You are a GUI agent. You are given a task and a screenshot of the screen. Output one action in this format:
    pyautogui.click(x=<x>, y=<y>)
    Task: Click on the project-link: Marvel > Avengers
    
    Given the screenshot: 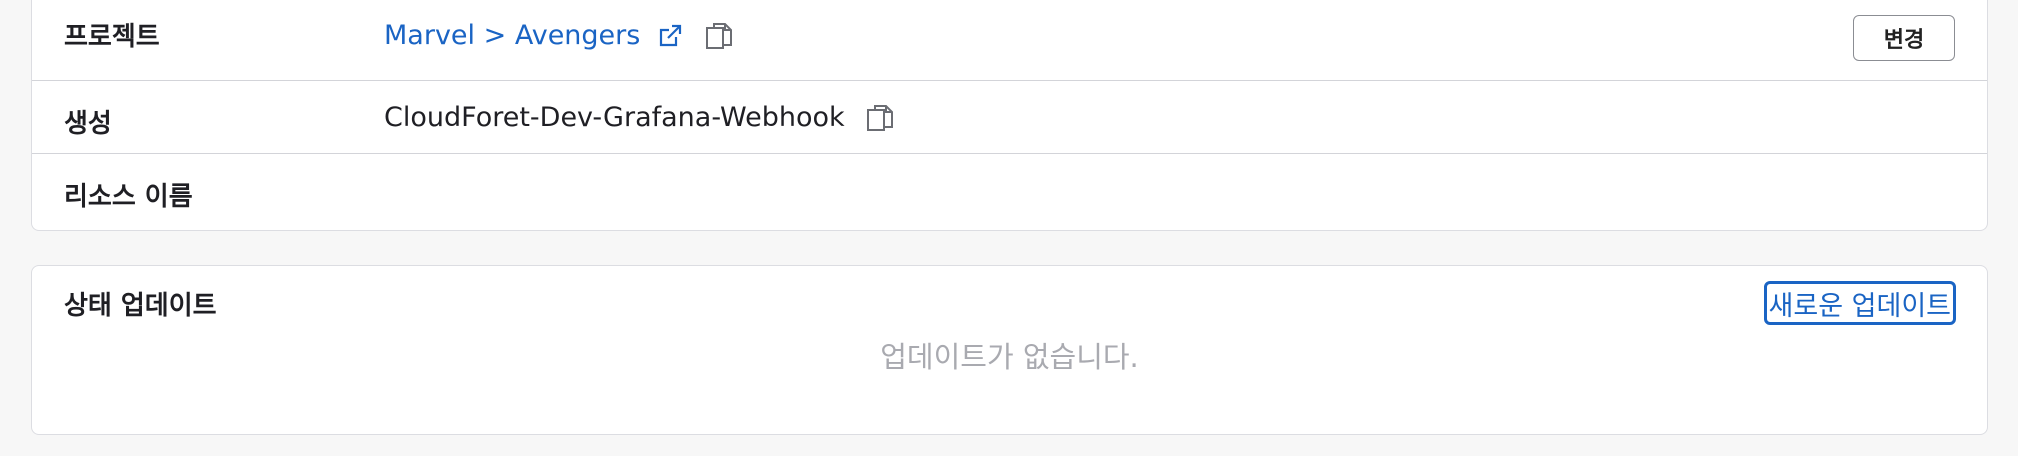 What is the action you would take?
    pyautogui.click(x=512, y=35)
    